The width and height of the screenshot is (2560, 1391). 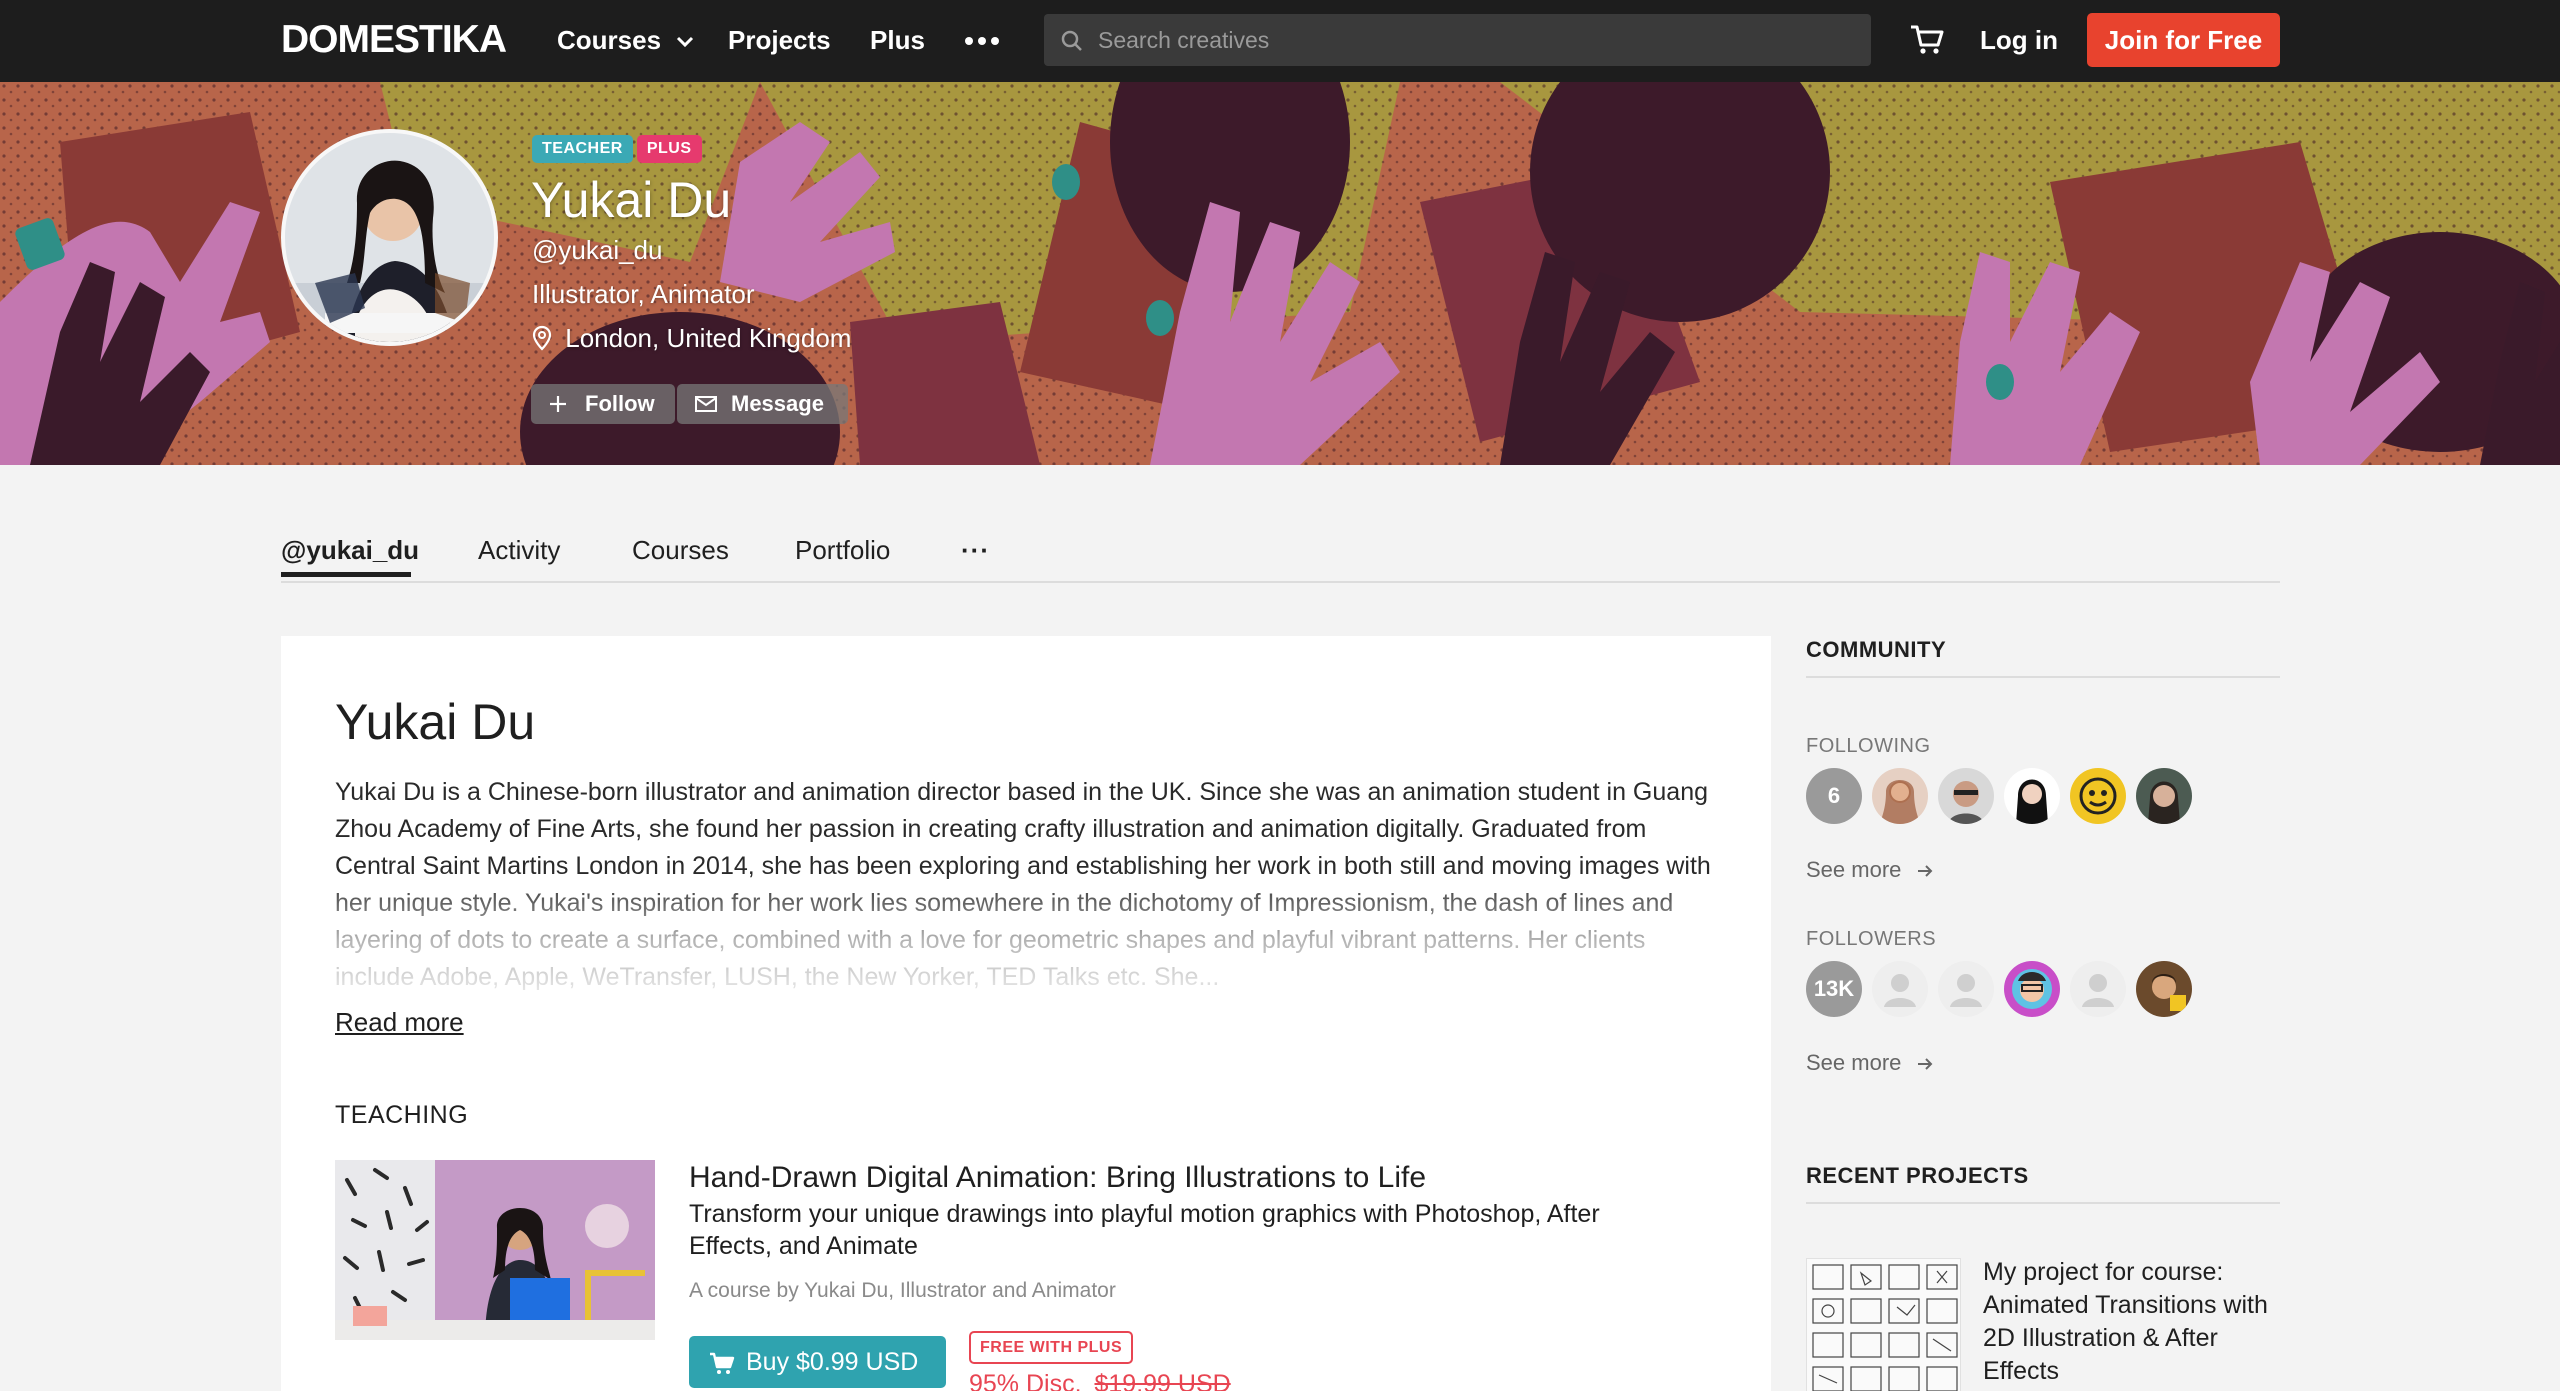 What do you see at coordinates (1876, 649) in the screenshot?
I see `community-heading: COMMUNITY` at bounding box center [1876, 649].